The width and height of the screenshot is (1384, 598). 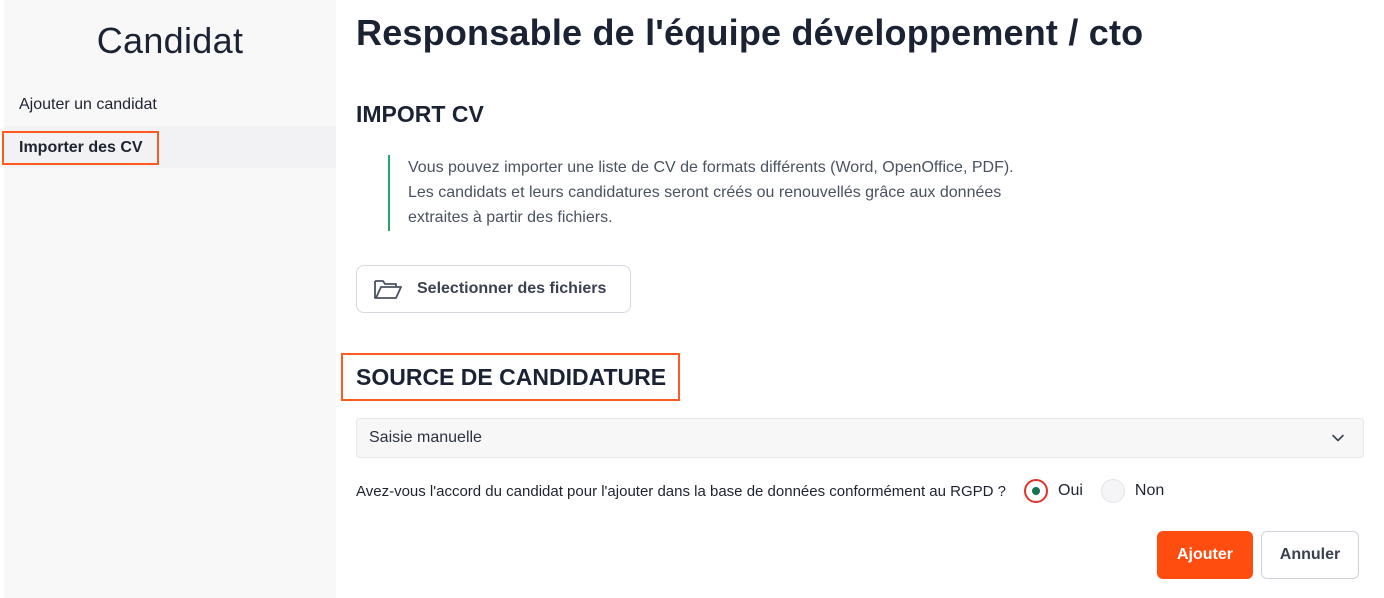 I want to click on radio-non, so click(x=1112, y=491).